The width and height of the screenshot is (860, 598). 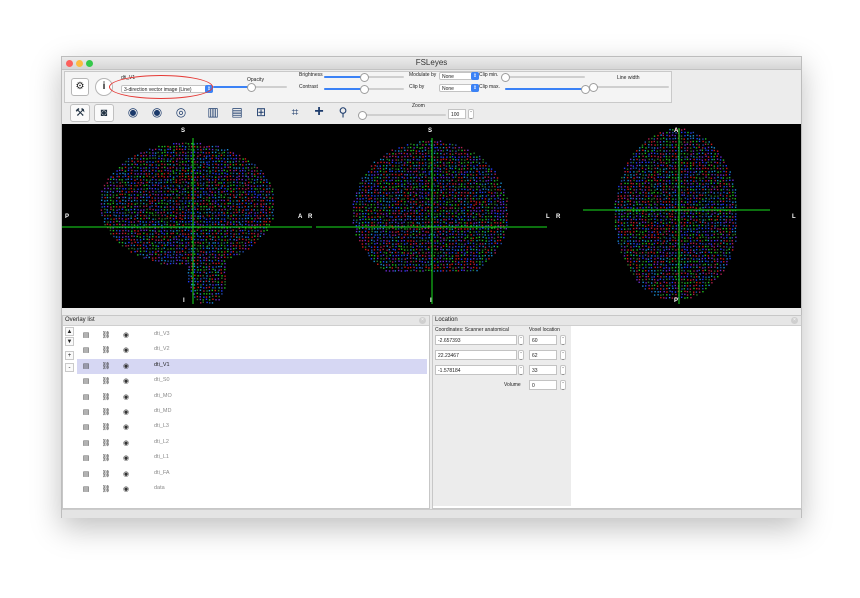 I want to click on overlay-list-item: ▤ ⛓ ◉ dti_MO, so click(x=252, y=397).